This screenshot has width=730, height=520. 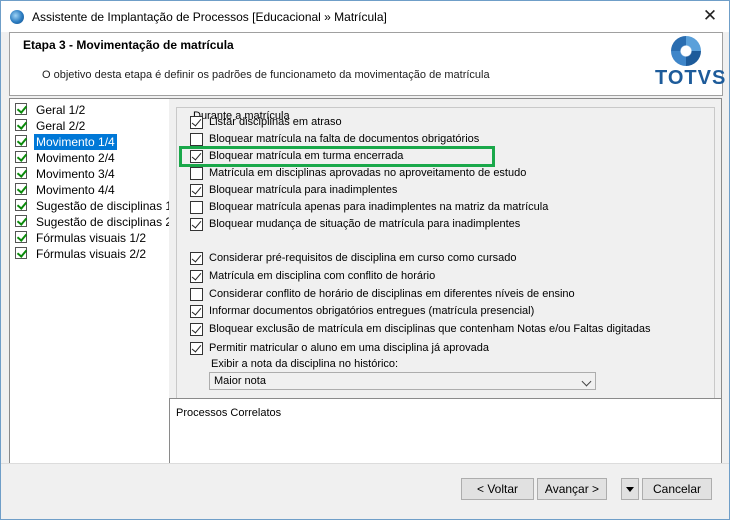 I want to click on step-item-label: Fórmulas visuais 2/2, so click(x=91, y=254).